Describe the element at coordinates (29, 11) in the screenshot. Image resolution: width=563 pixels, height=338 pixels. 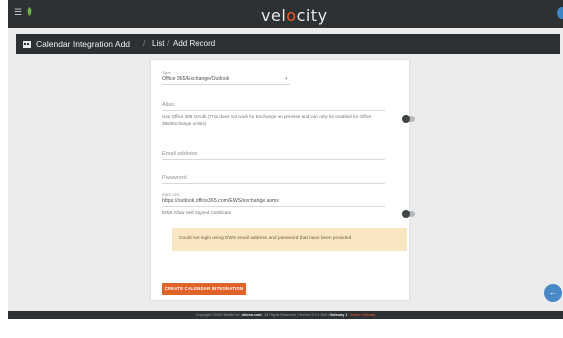
I see `leaf-icon` at that location.